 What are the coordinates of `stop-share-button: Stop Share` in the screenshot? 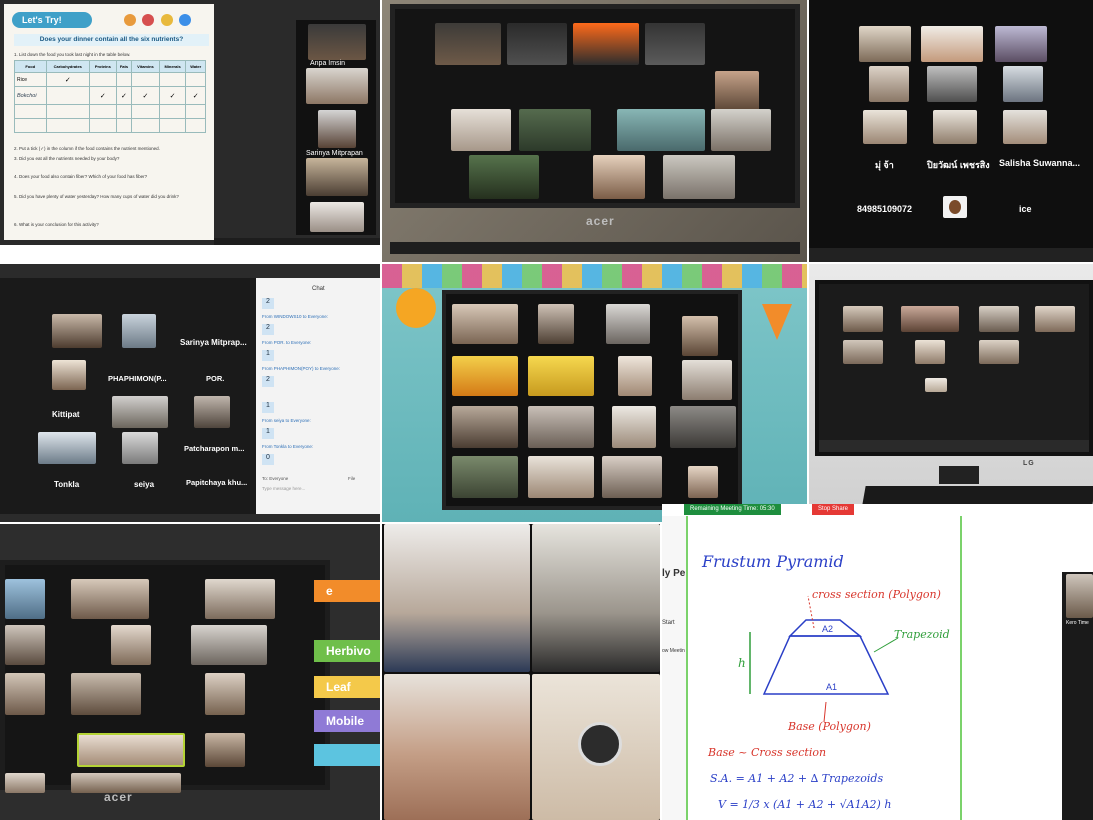 It's located at (833, 509).